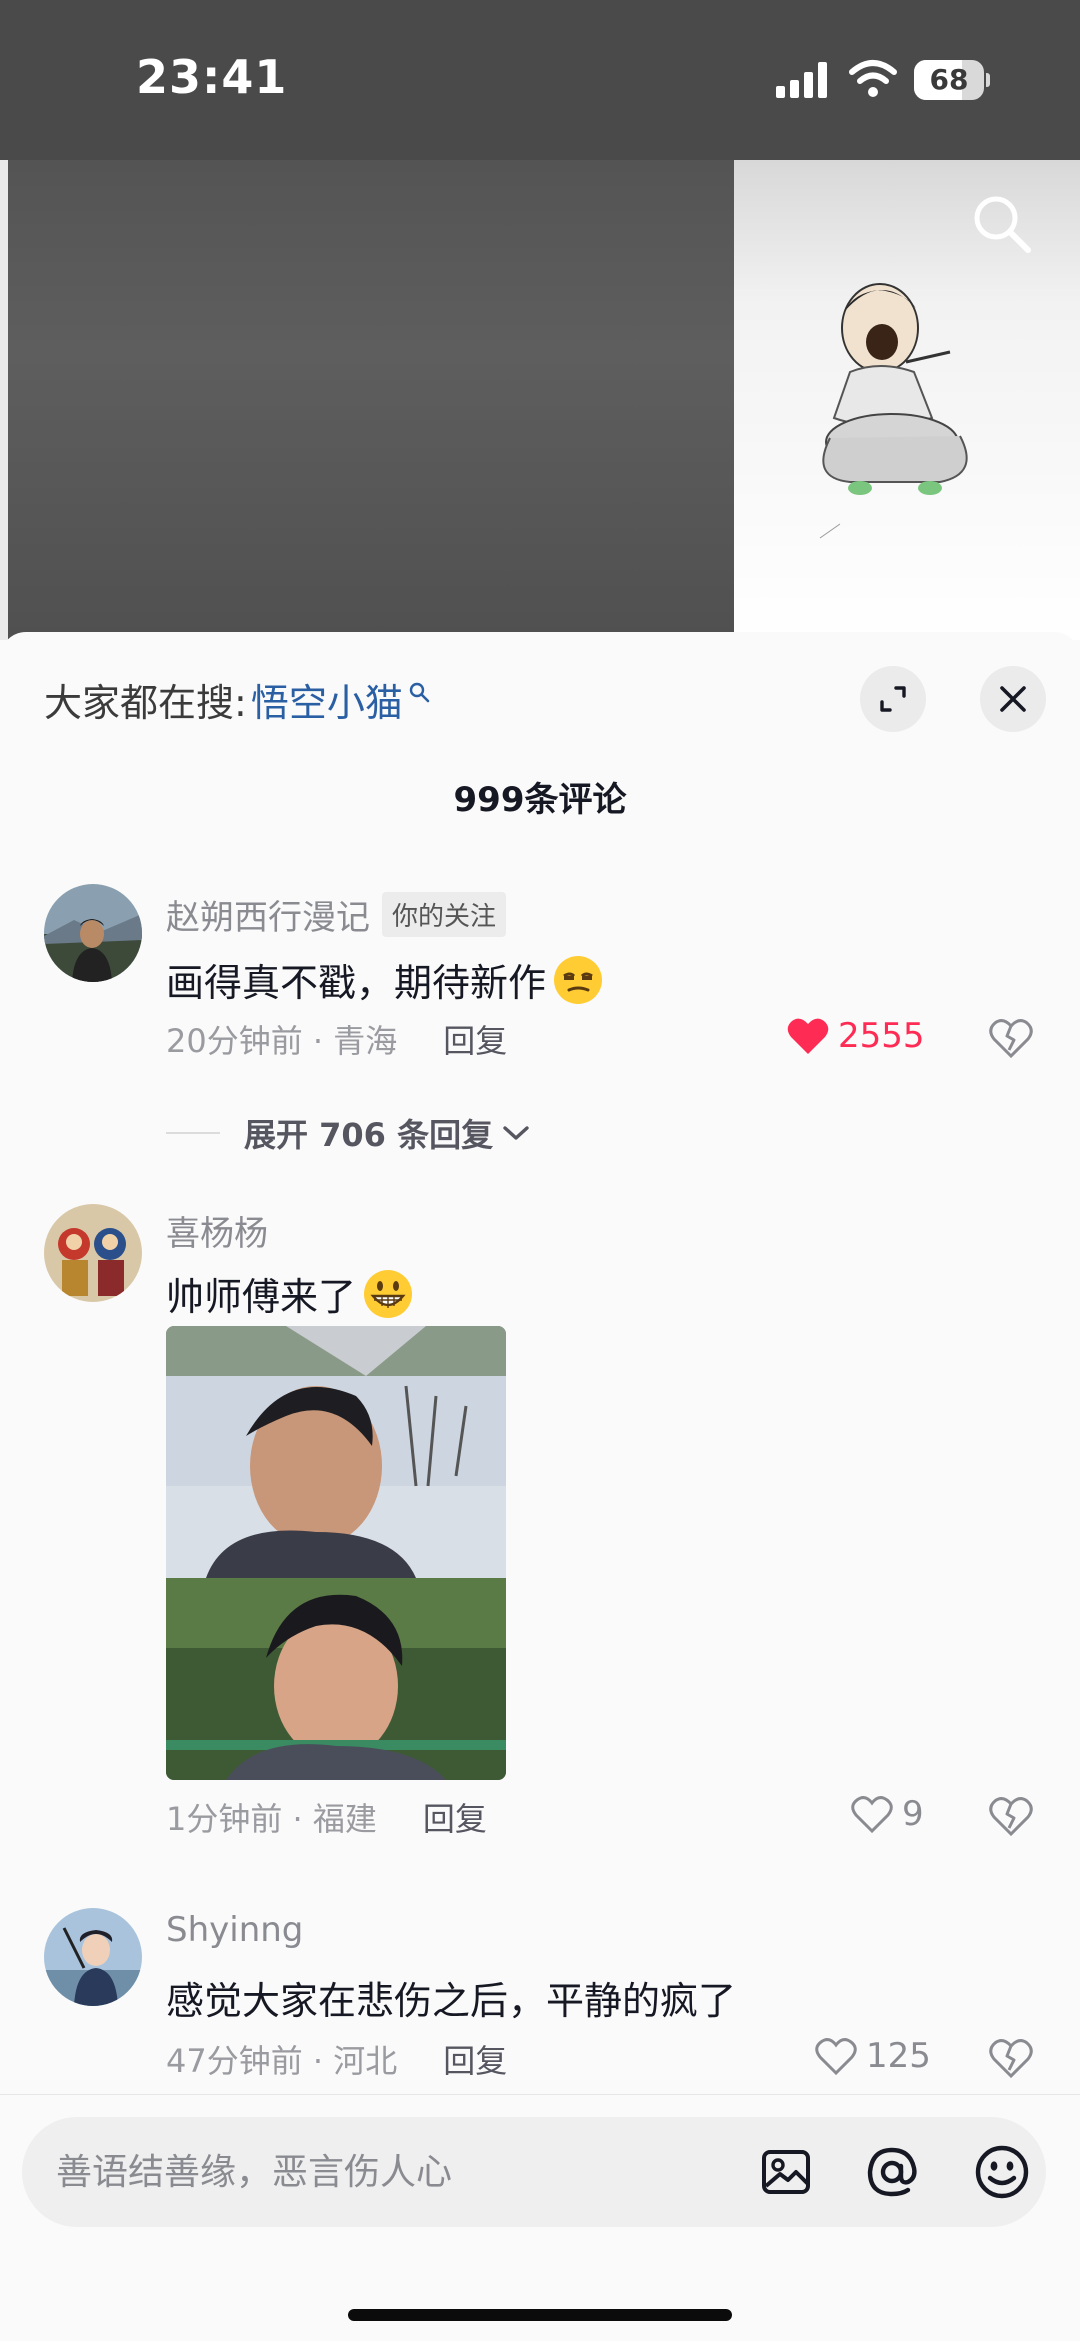 The width and height of the screenshot is (1080, 2341). What do you see at coordinates (786, 2172) in the screenshot?
I see `image-icon` at bounding box center [786, 2172].